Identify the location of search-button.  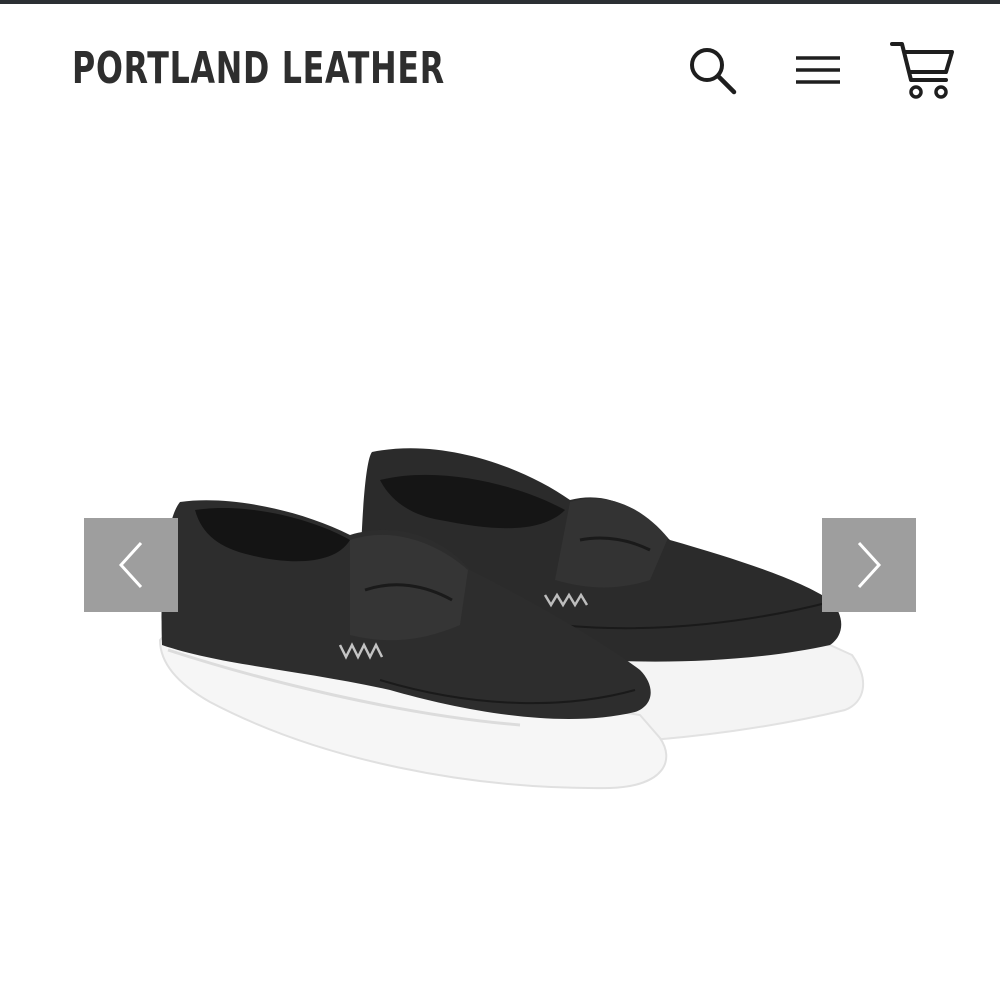
(712, 70).